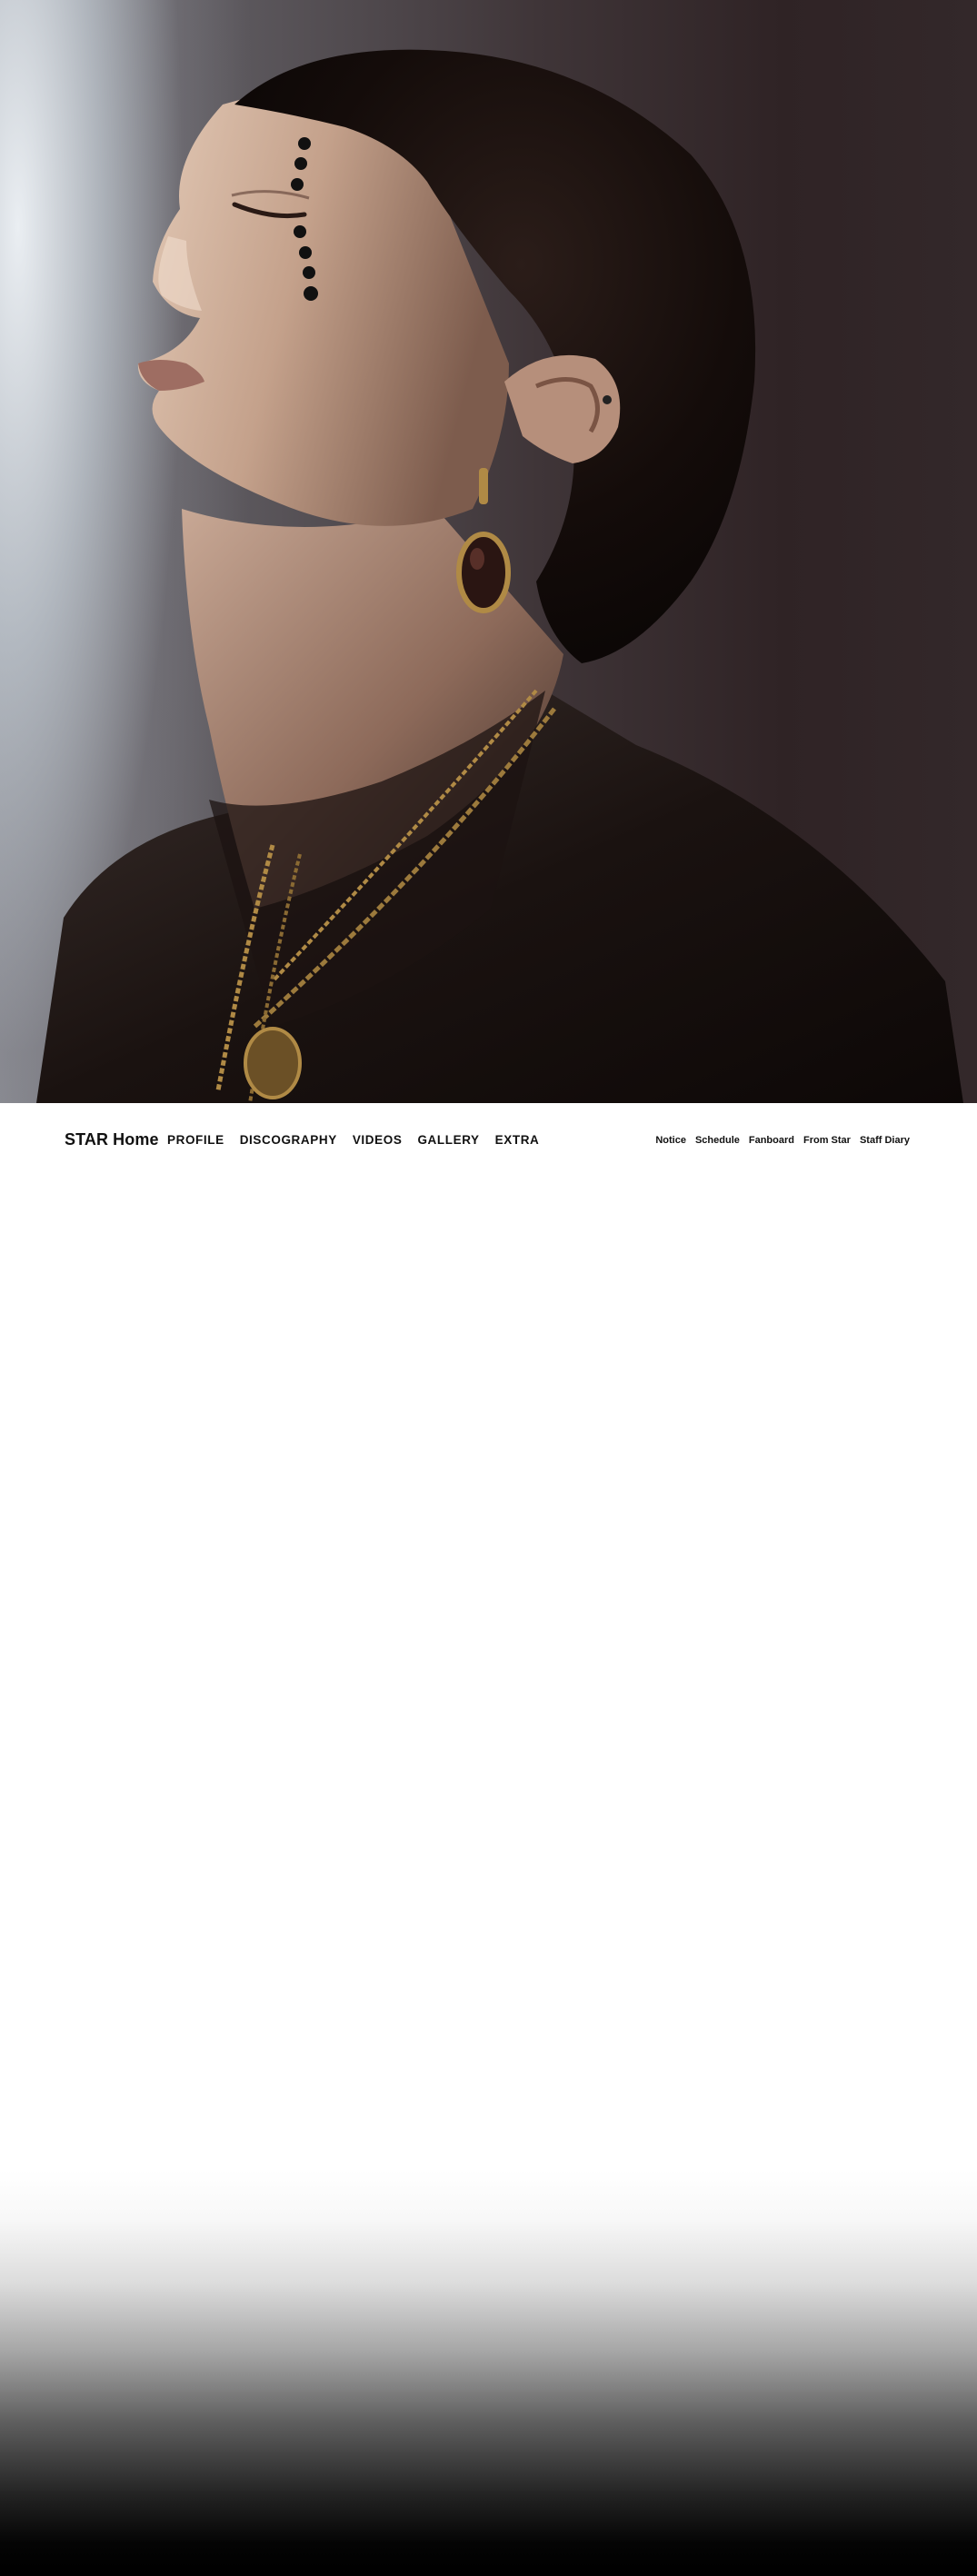 The height and width of the screenshot is (2576, 977). I want to click on nav-item-notice: Notice, so click(670, 1140).